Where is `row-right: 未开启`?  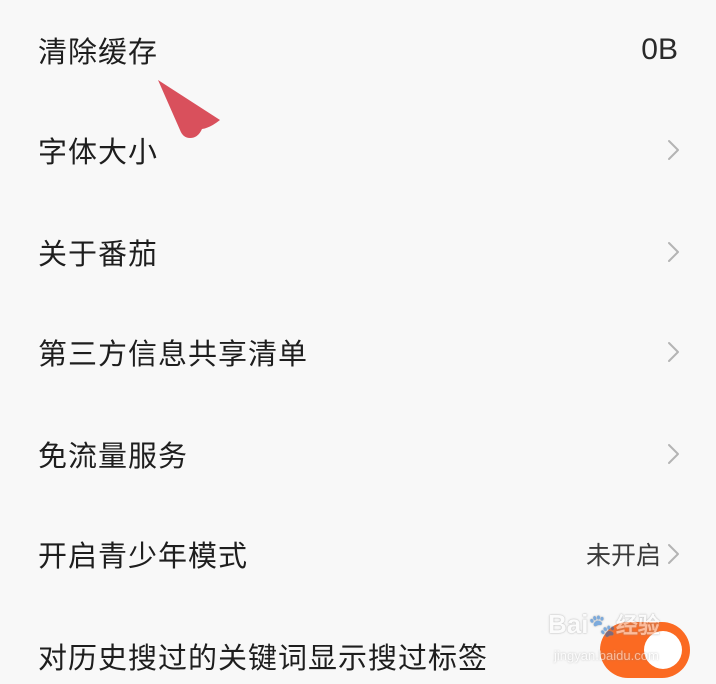 row-right: 未开启 is located at coordinates (633, 554).